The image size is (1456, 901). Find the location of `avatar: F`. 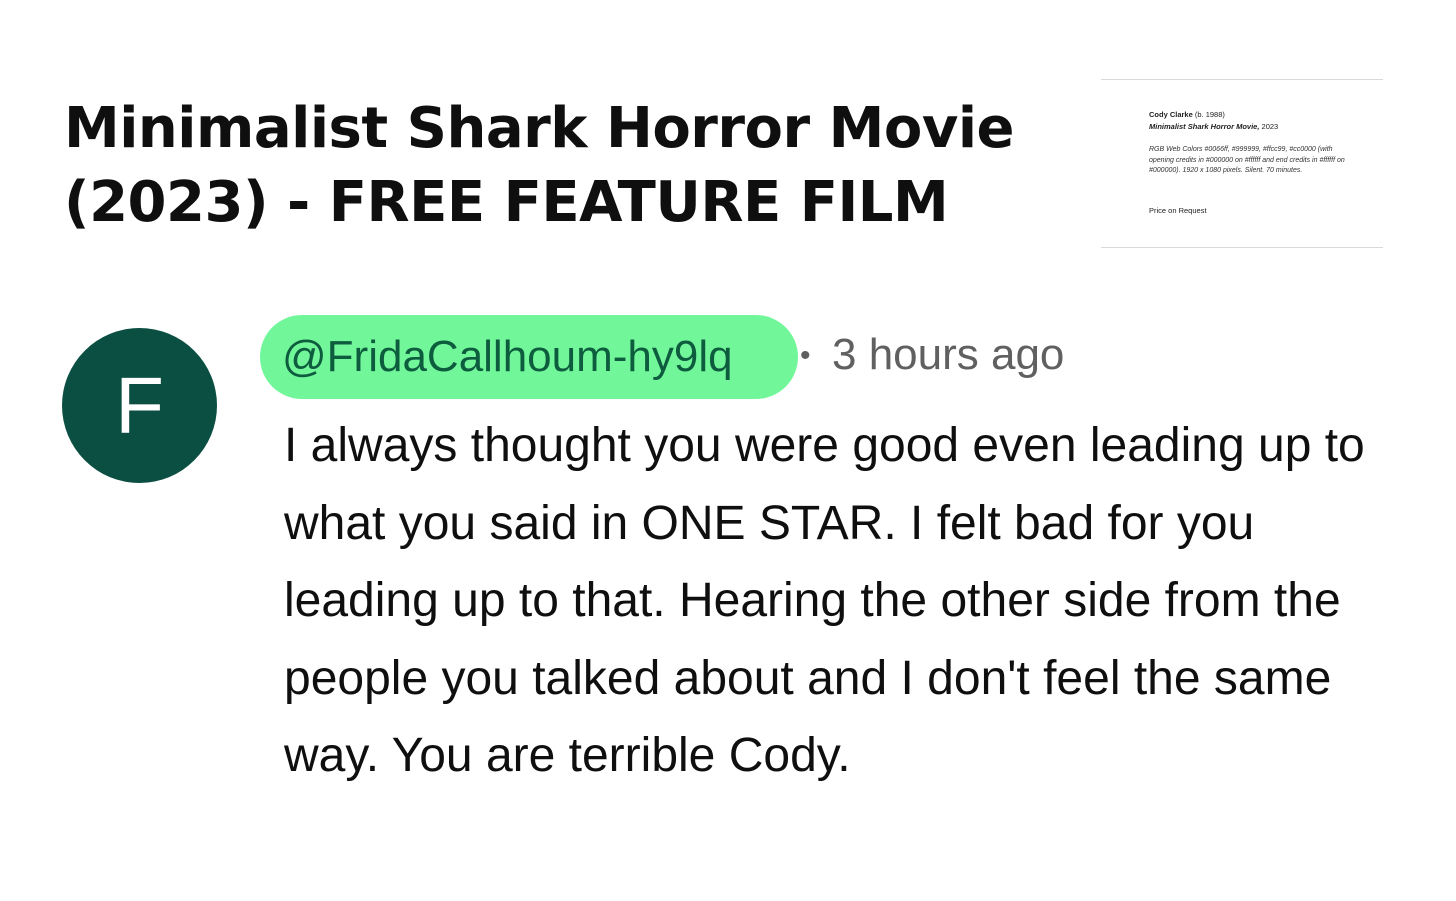

avatar: F is located at coordinates (139, 405).